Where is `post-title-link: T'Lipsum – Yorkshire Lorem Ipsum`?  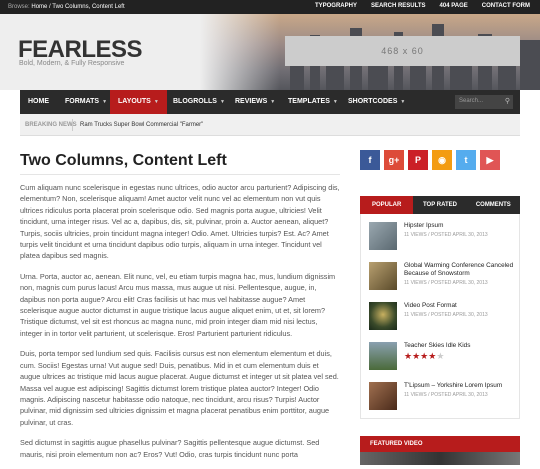 post-title-link: T'Lipsum – Yorkshire Lorem Ipsum is located at coordinates (460, 386).